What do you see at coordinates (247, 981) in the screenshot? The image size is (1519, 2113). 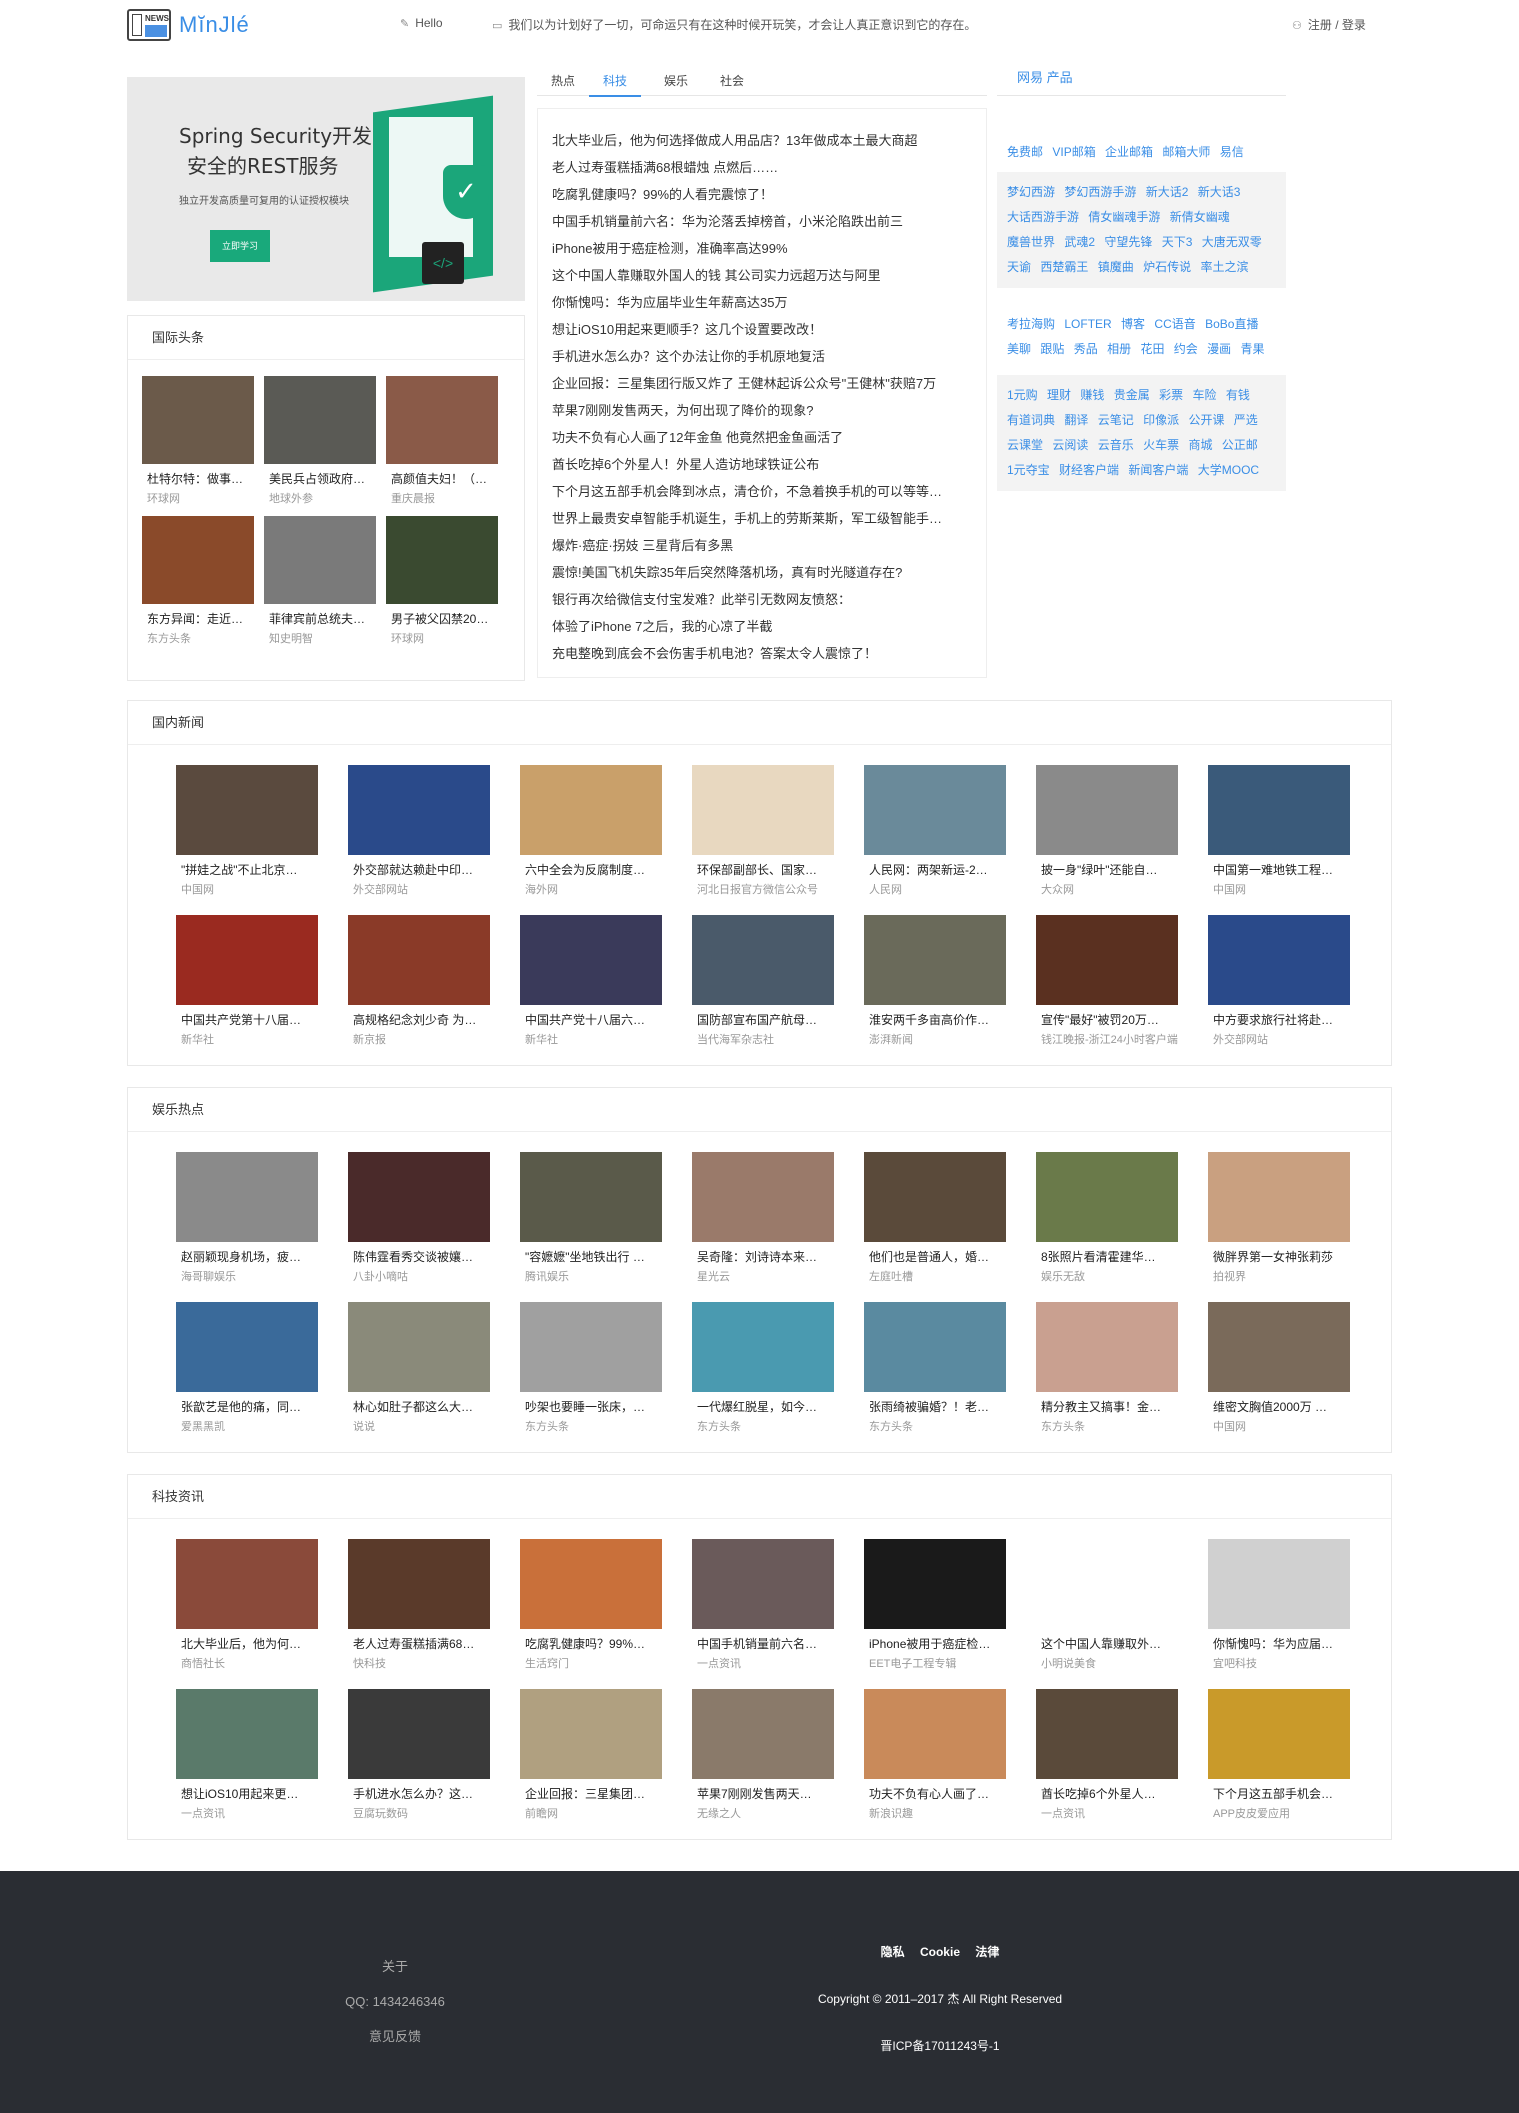 I see `news-tile: 中国共产党第十八届… 新华社` at bounding box center [247, 981].